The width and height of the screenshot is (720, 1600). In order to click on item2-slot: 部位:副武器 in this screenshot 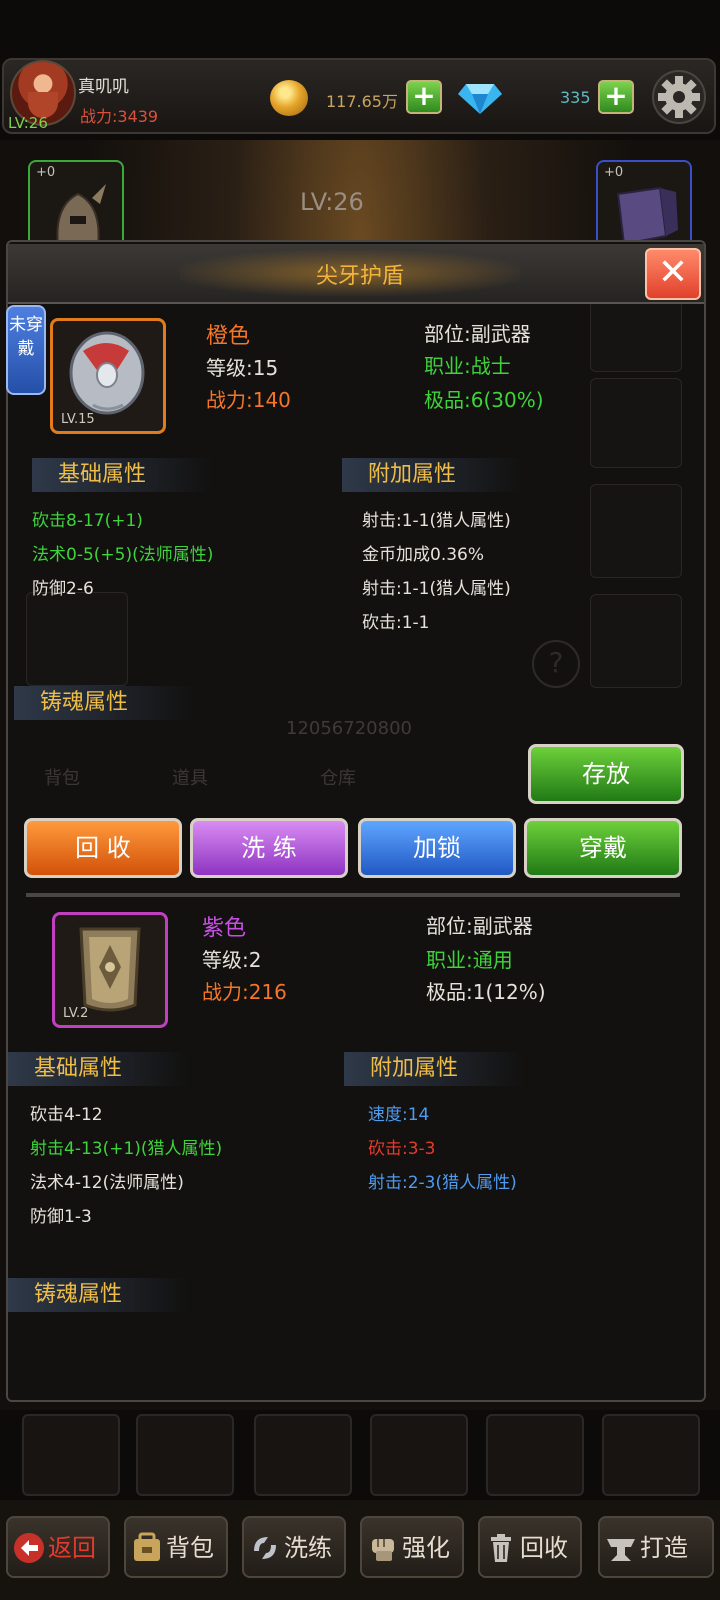, I will do `click(479, 926)`.